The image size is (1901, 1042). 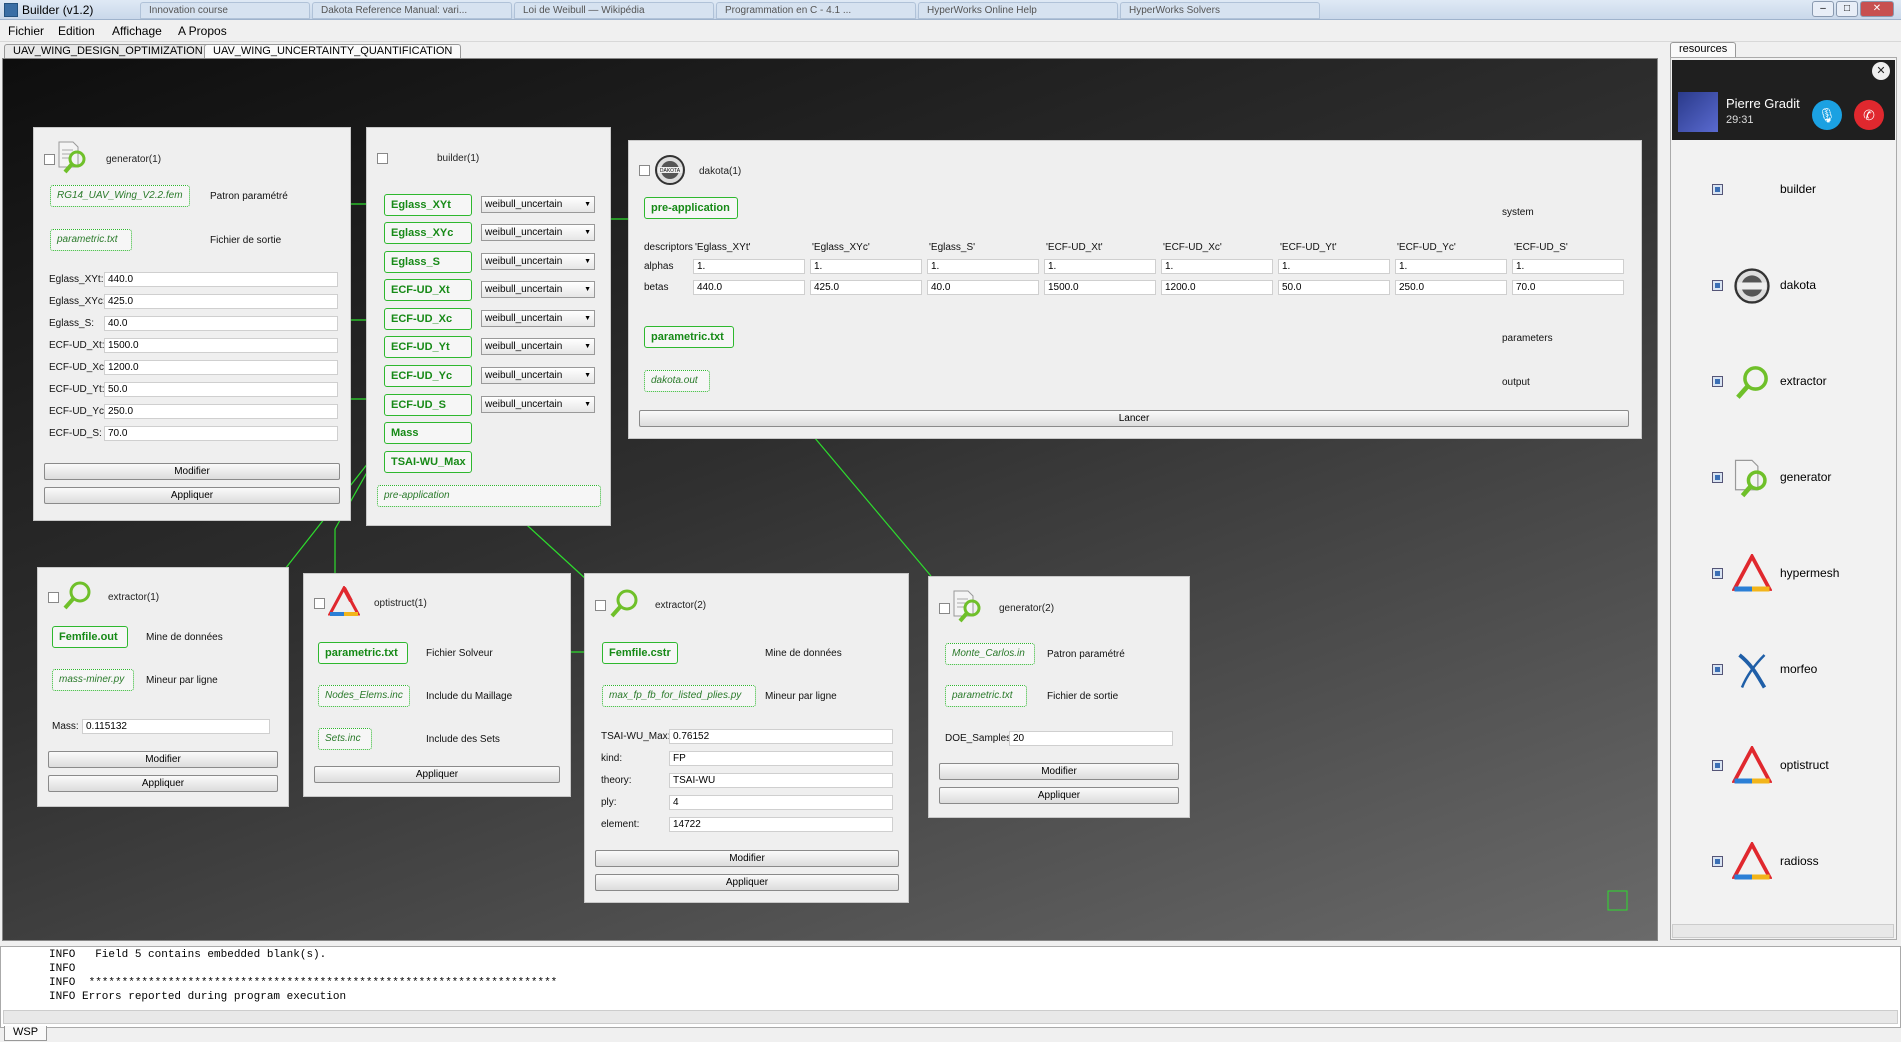 What do you see at coordinates (1091, 738) in the screenshot?
I see `doe-input: 20` at bounding box center [1091, 738].